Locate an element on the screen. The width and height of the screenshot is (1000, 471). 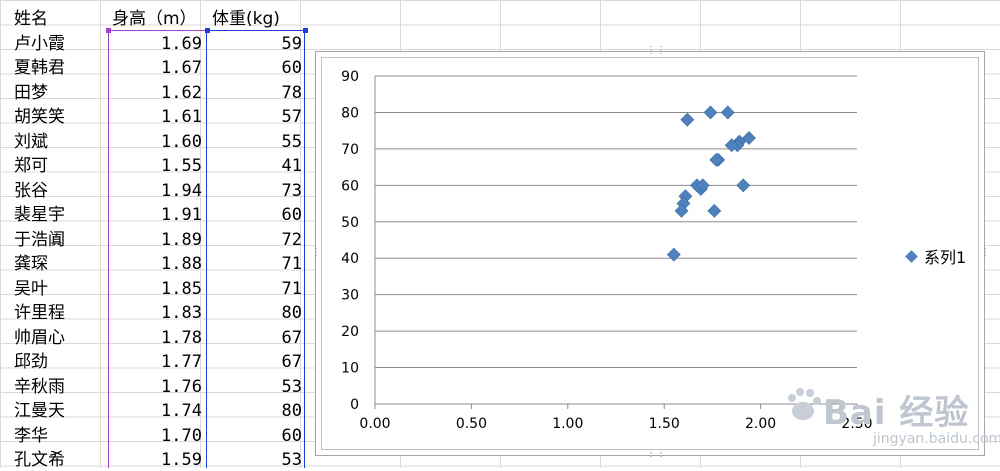
name-cell: 卢小霞 is located at coordinates (60, 43).